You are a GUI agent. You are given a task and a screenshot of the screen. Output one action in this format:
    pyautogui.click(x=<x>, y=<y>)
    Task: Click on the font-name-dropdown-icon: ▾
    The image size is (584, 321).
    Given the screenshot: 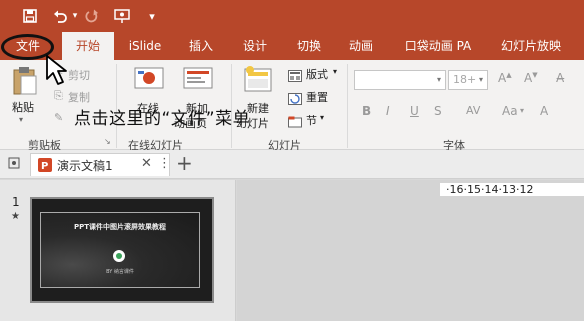 What is the action you would take?
    pyautogui.click(x=438, y=79)
    